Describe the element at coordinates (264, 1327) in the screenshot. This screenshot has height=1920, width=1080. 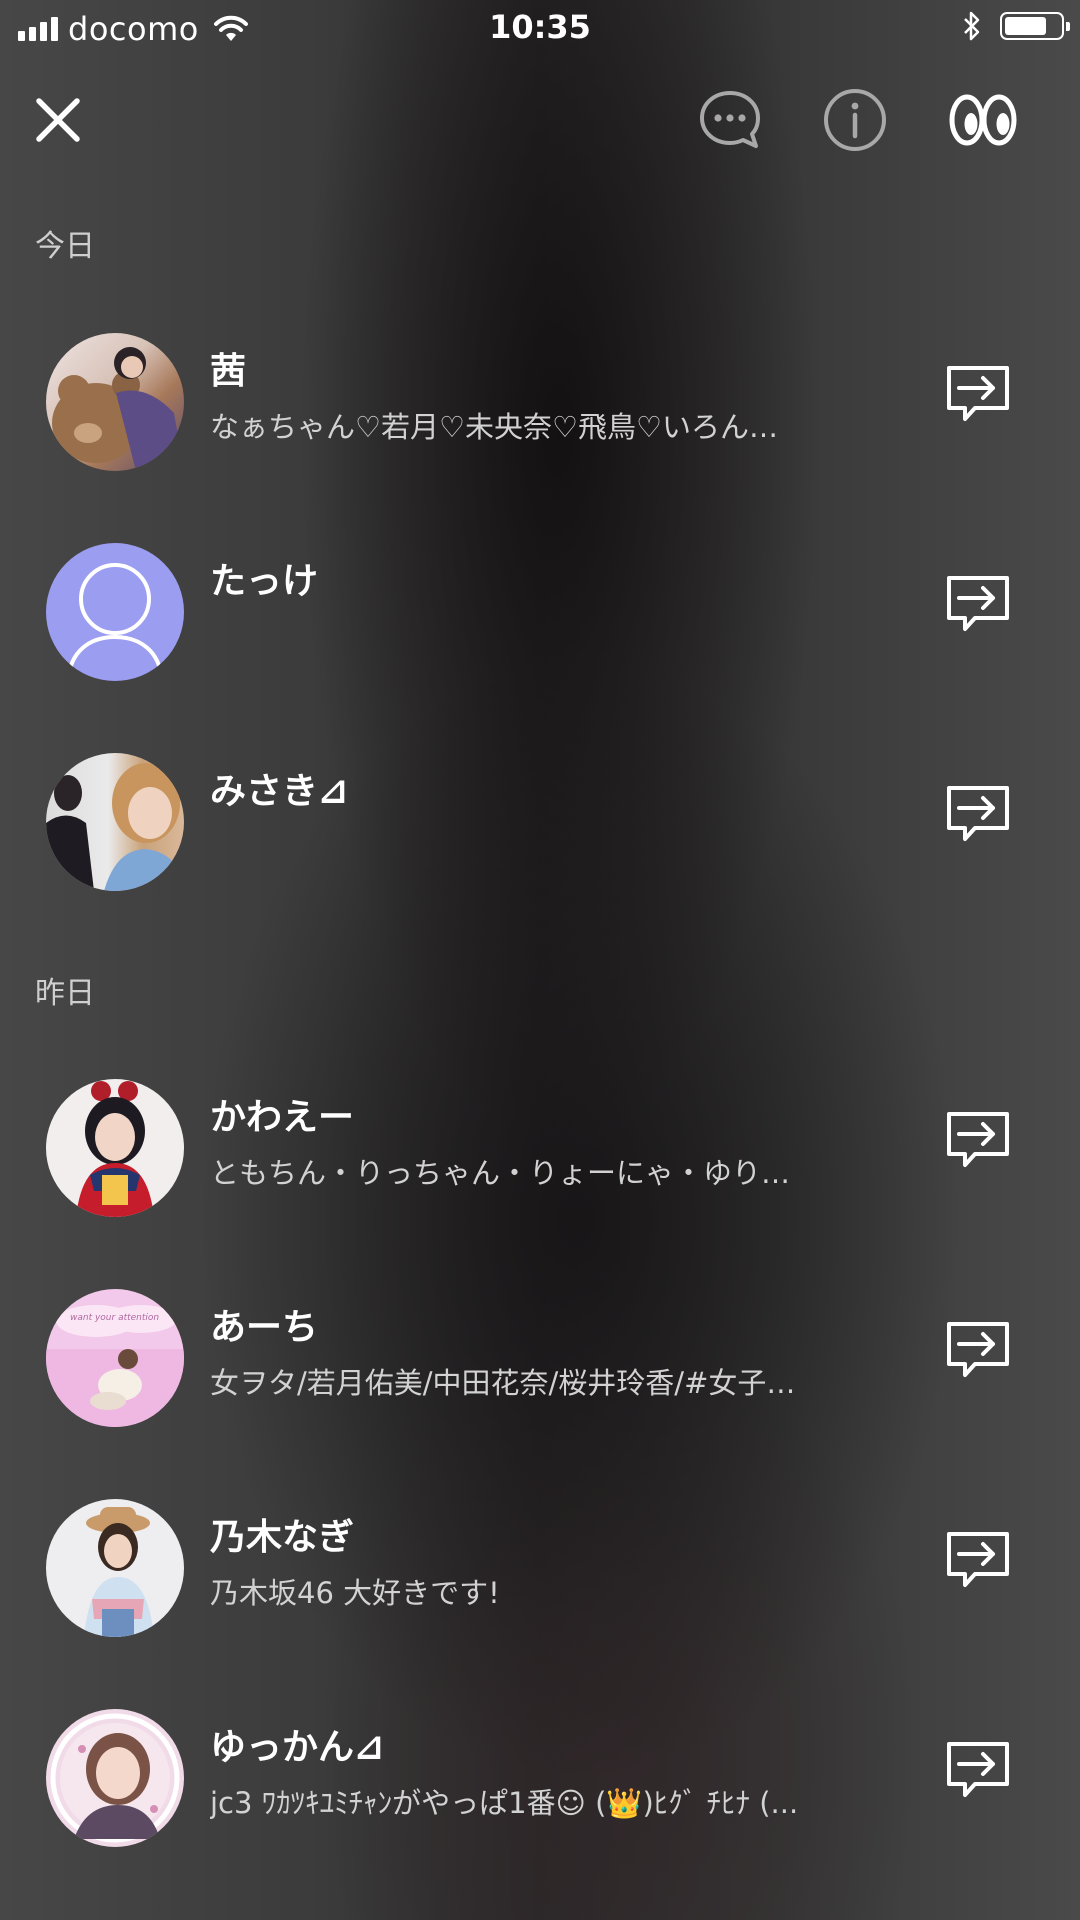
I see `friend-name: あーち` at that location.